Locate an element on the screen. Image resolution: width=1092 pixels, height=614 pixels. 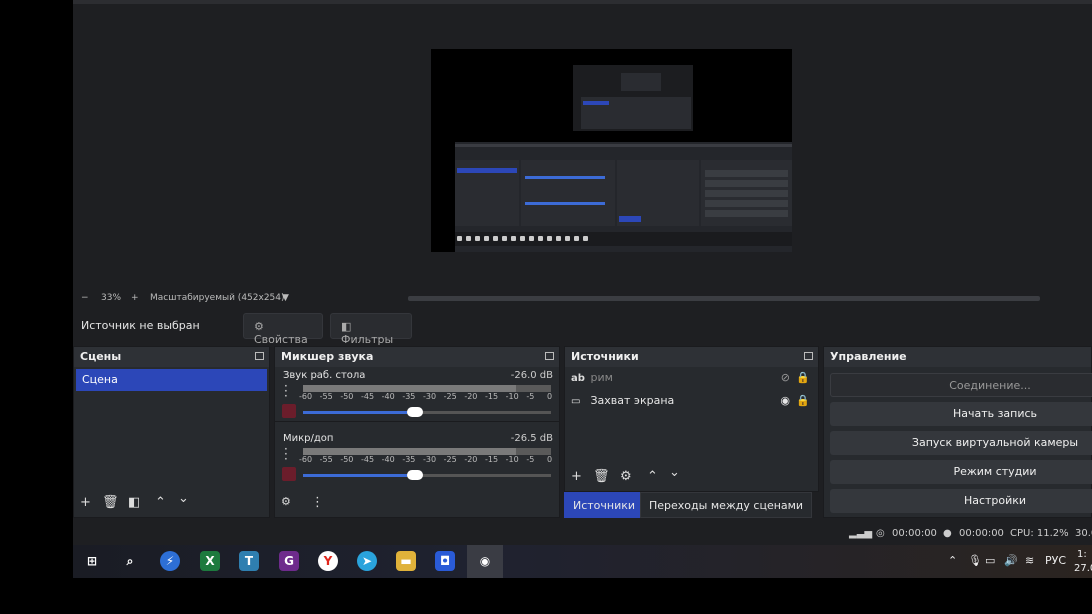
preview-canvas is located at coordinates (611, 150).